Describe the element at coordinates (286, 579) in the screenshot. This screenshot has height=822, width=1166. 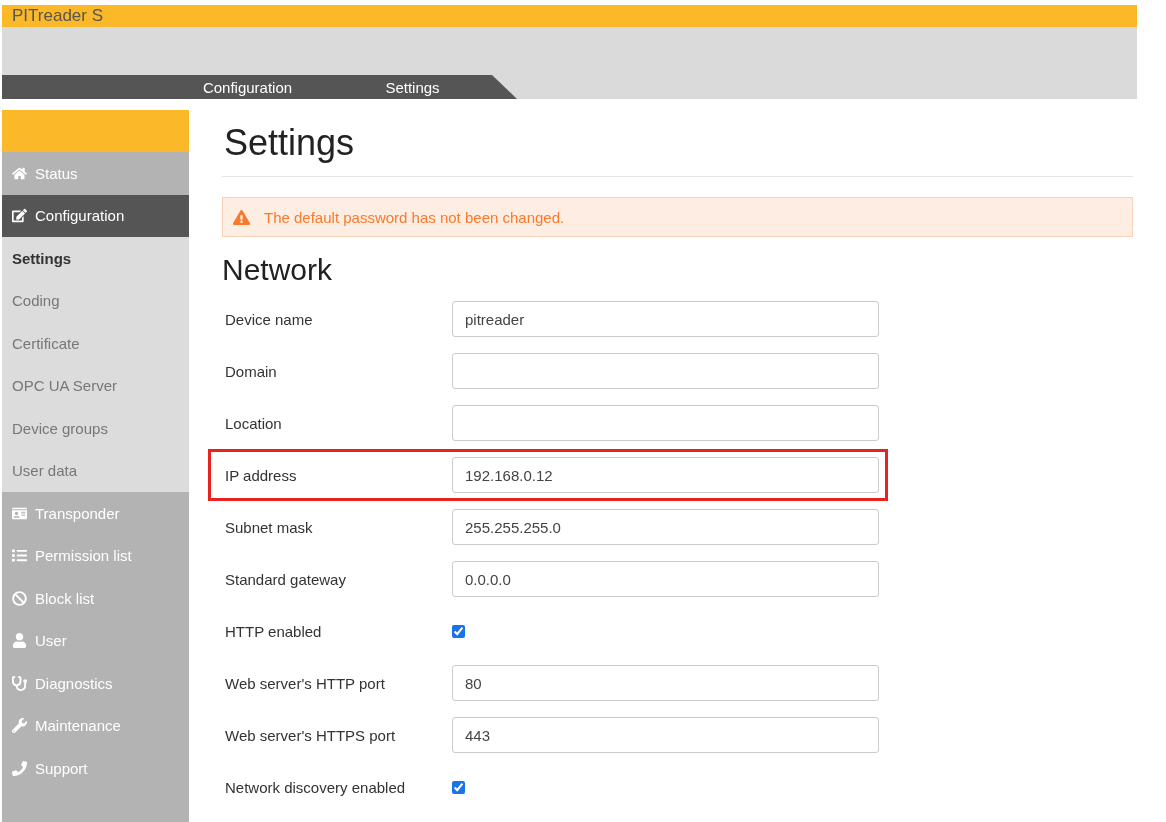
I see `field-label: Standard gateway` at that location.